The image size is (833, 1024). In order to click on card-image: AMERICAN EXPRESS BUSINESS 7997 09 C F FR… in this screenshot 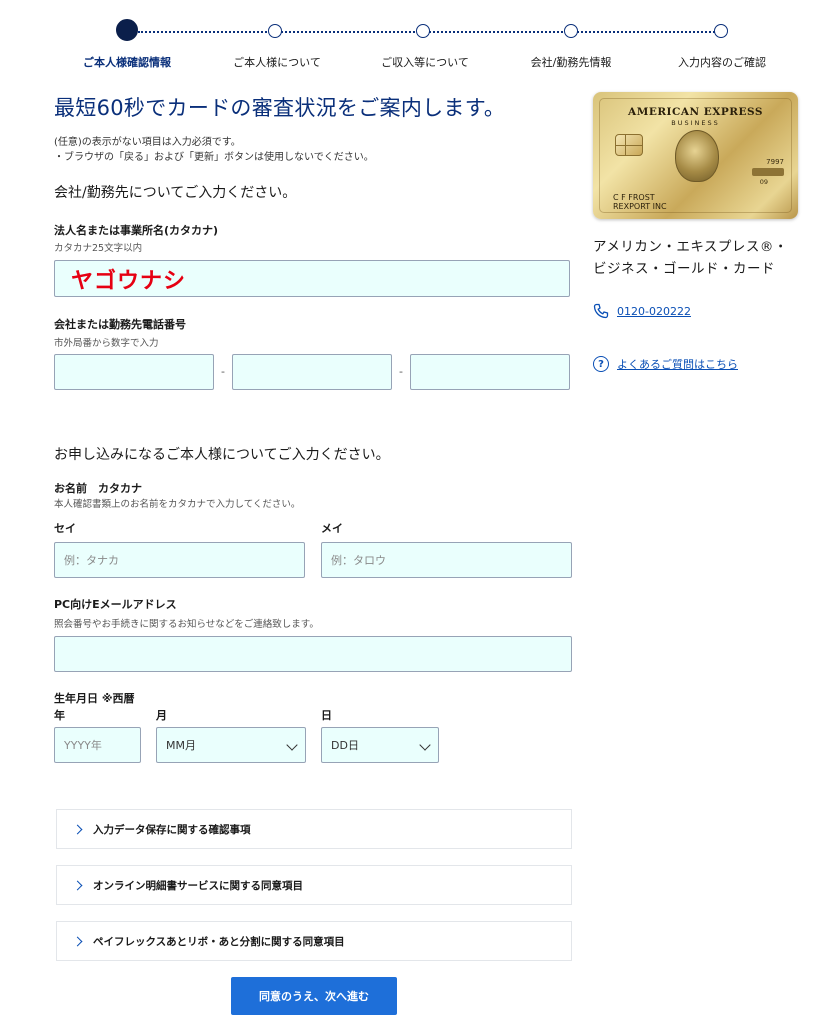, I will do `click(695, 155)`.